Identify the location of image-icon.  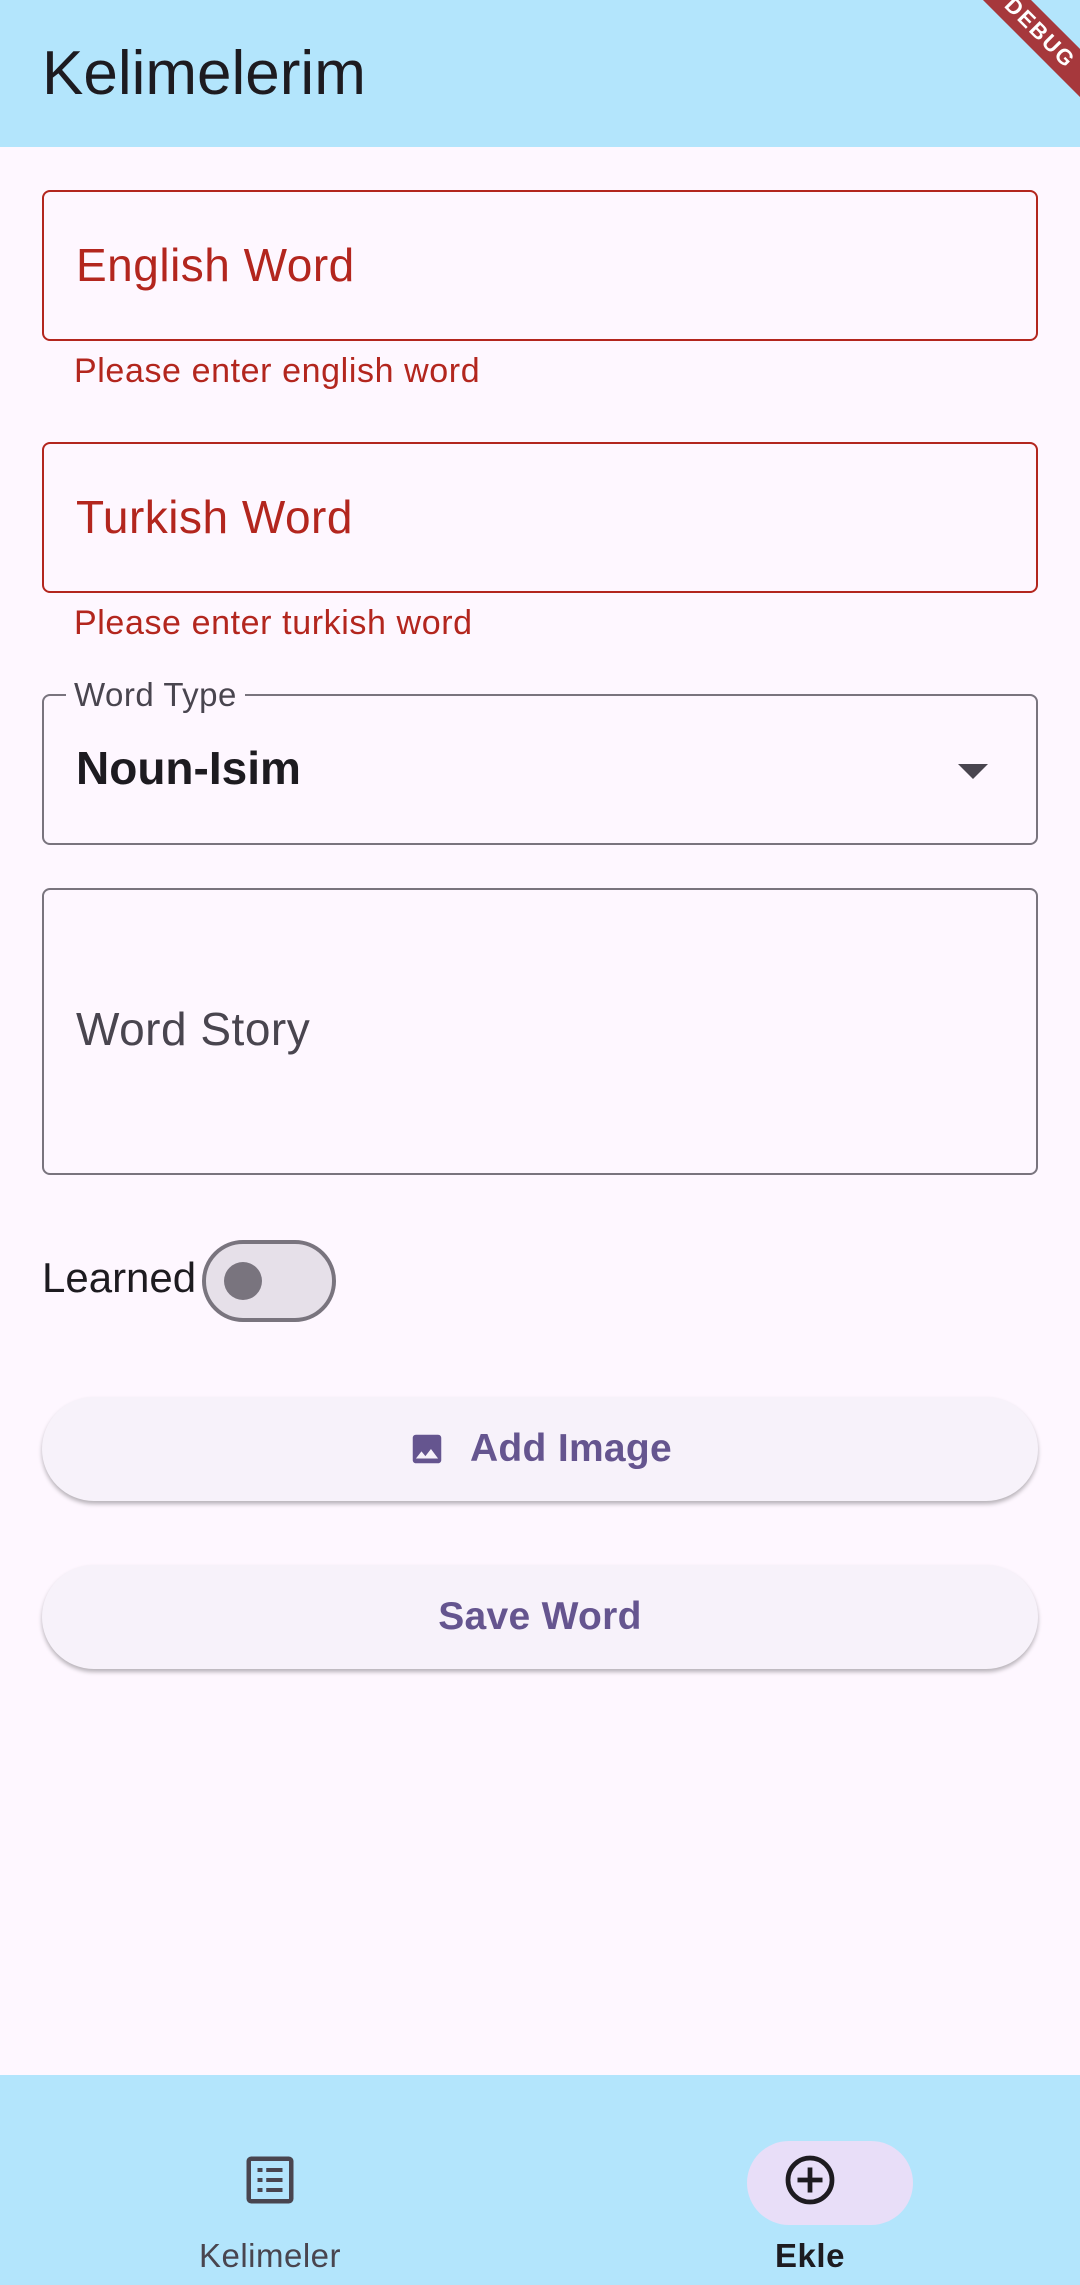
(427, 1449).